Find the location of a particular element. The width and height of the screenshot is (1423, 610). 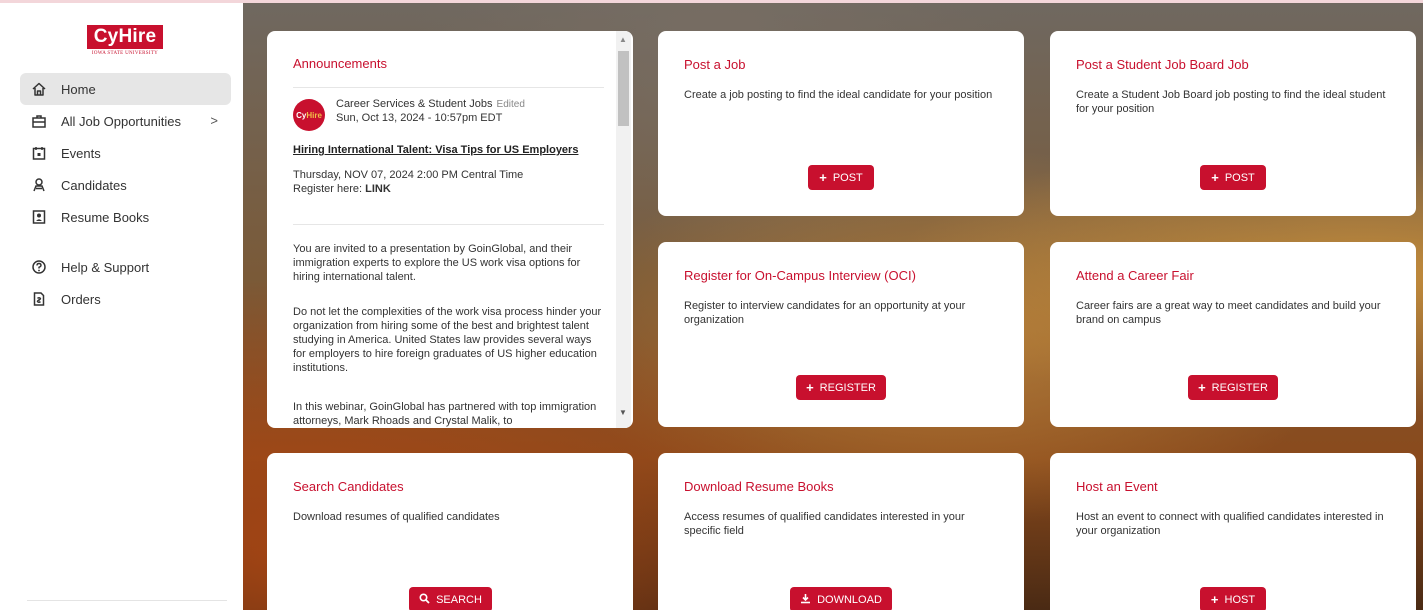

announcements-scrollbar: ▲ ▼ is located at coordinates (623, 229).